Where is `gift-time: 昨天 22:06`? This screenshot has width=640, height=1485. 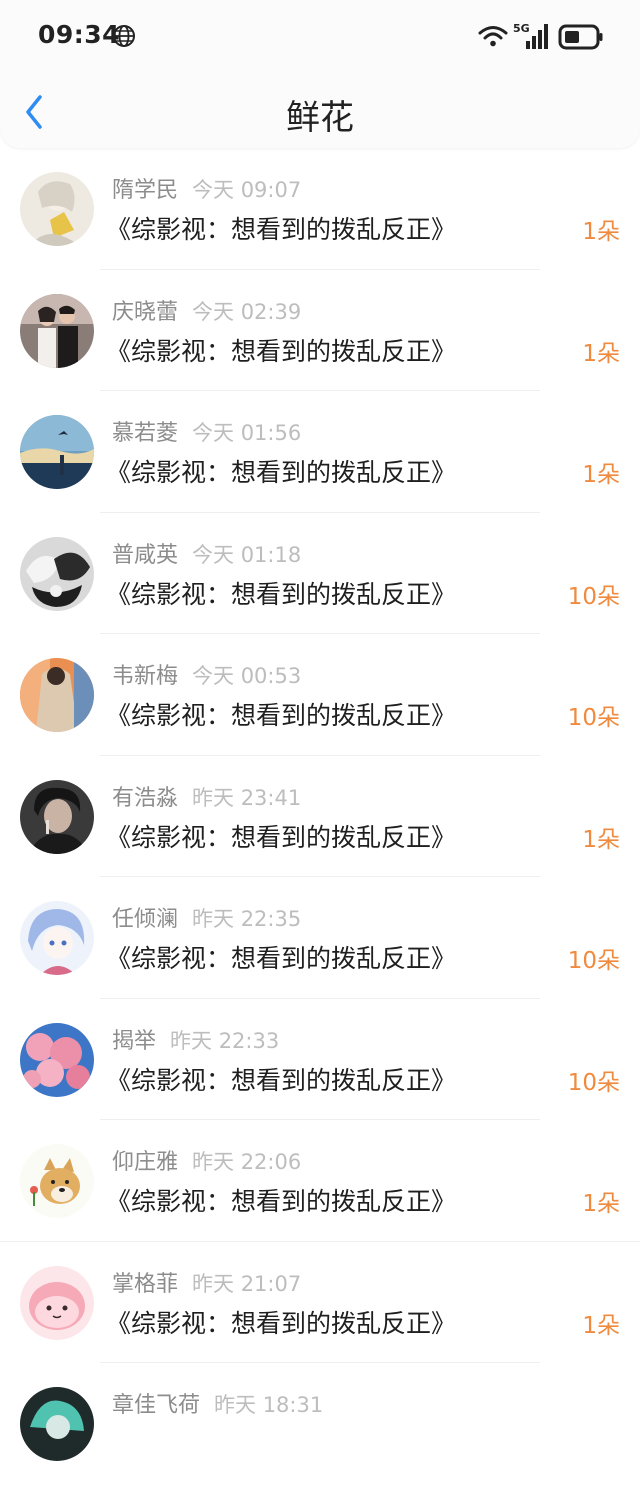
gift-time: 昨天 22:06 is located at coordinates (247, 1162).